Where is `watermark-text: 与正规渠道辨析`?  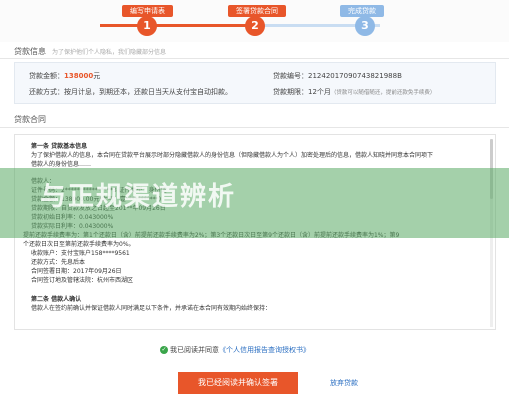
watermark-text: 与正规渠道辨析 is located at coordinates (138, 197).